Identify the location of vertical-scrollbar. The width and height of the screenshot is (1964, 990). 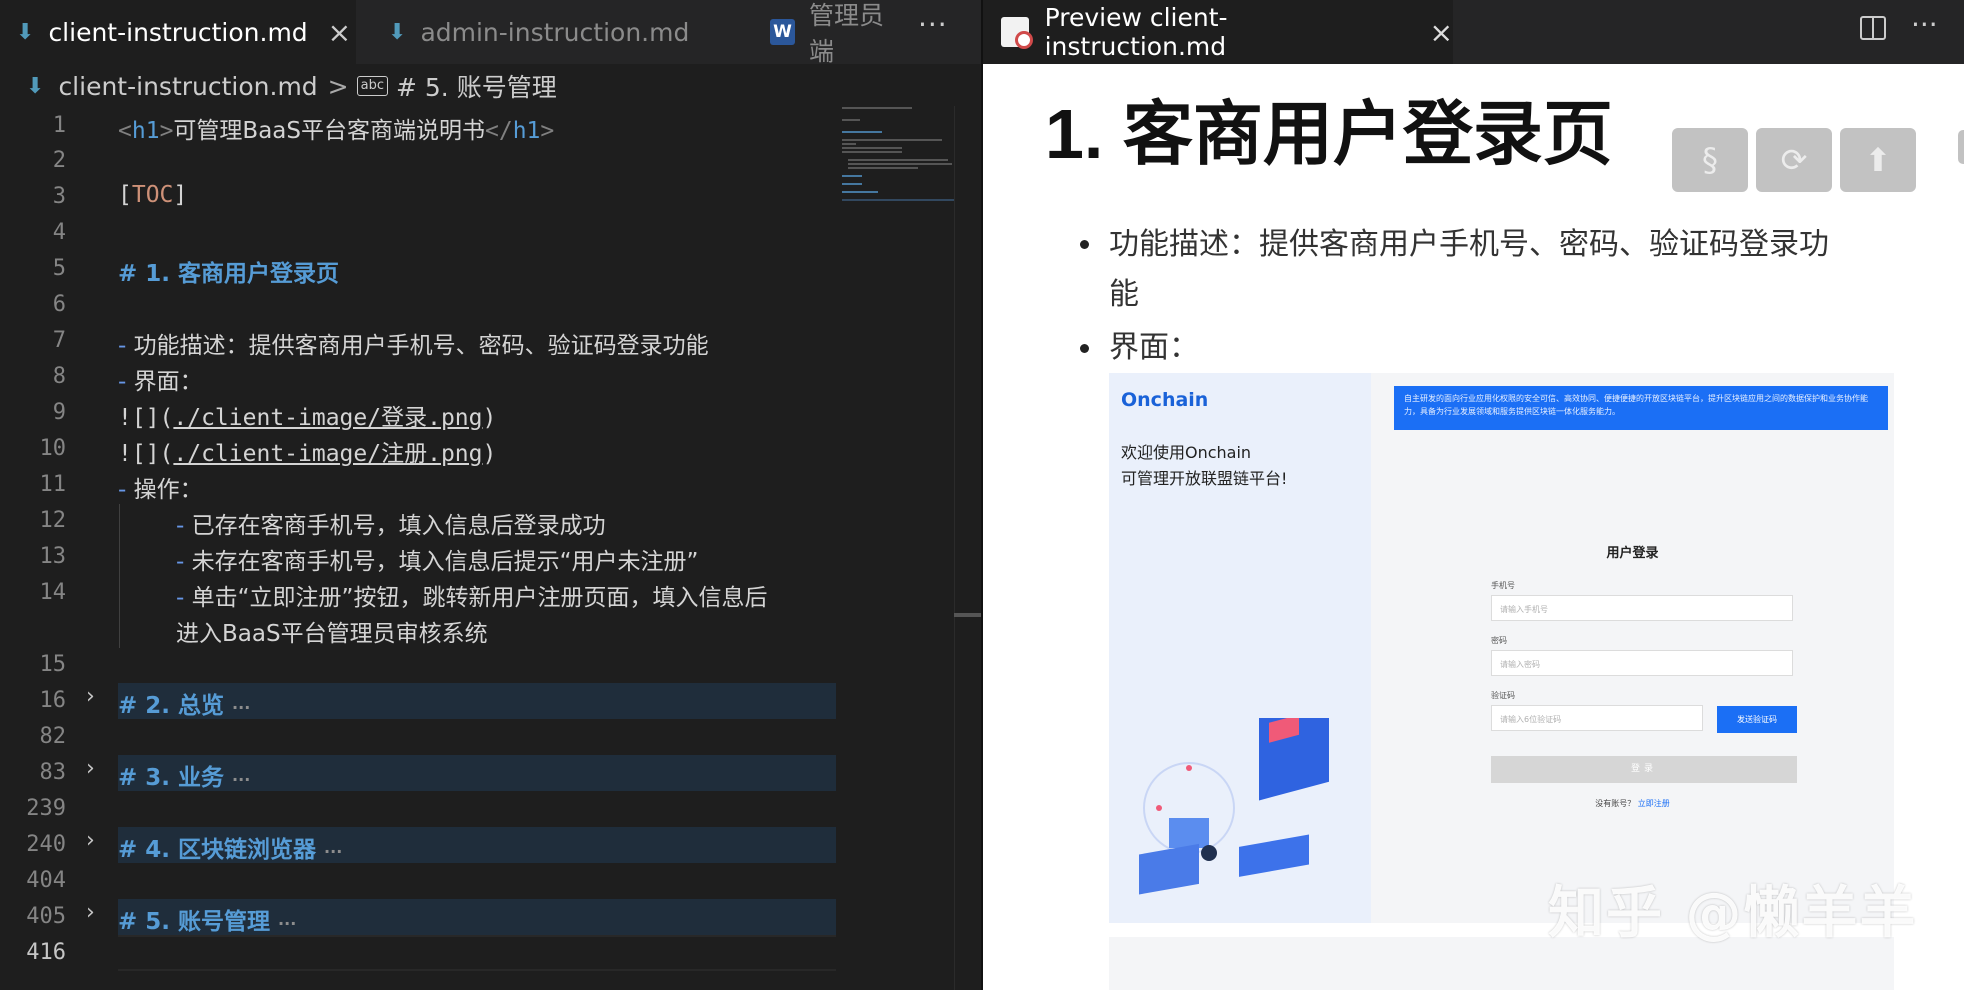
(967, 548).